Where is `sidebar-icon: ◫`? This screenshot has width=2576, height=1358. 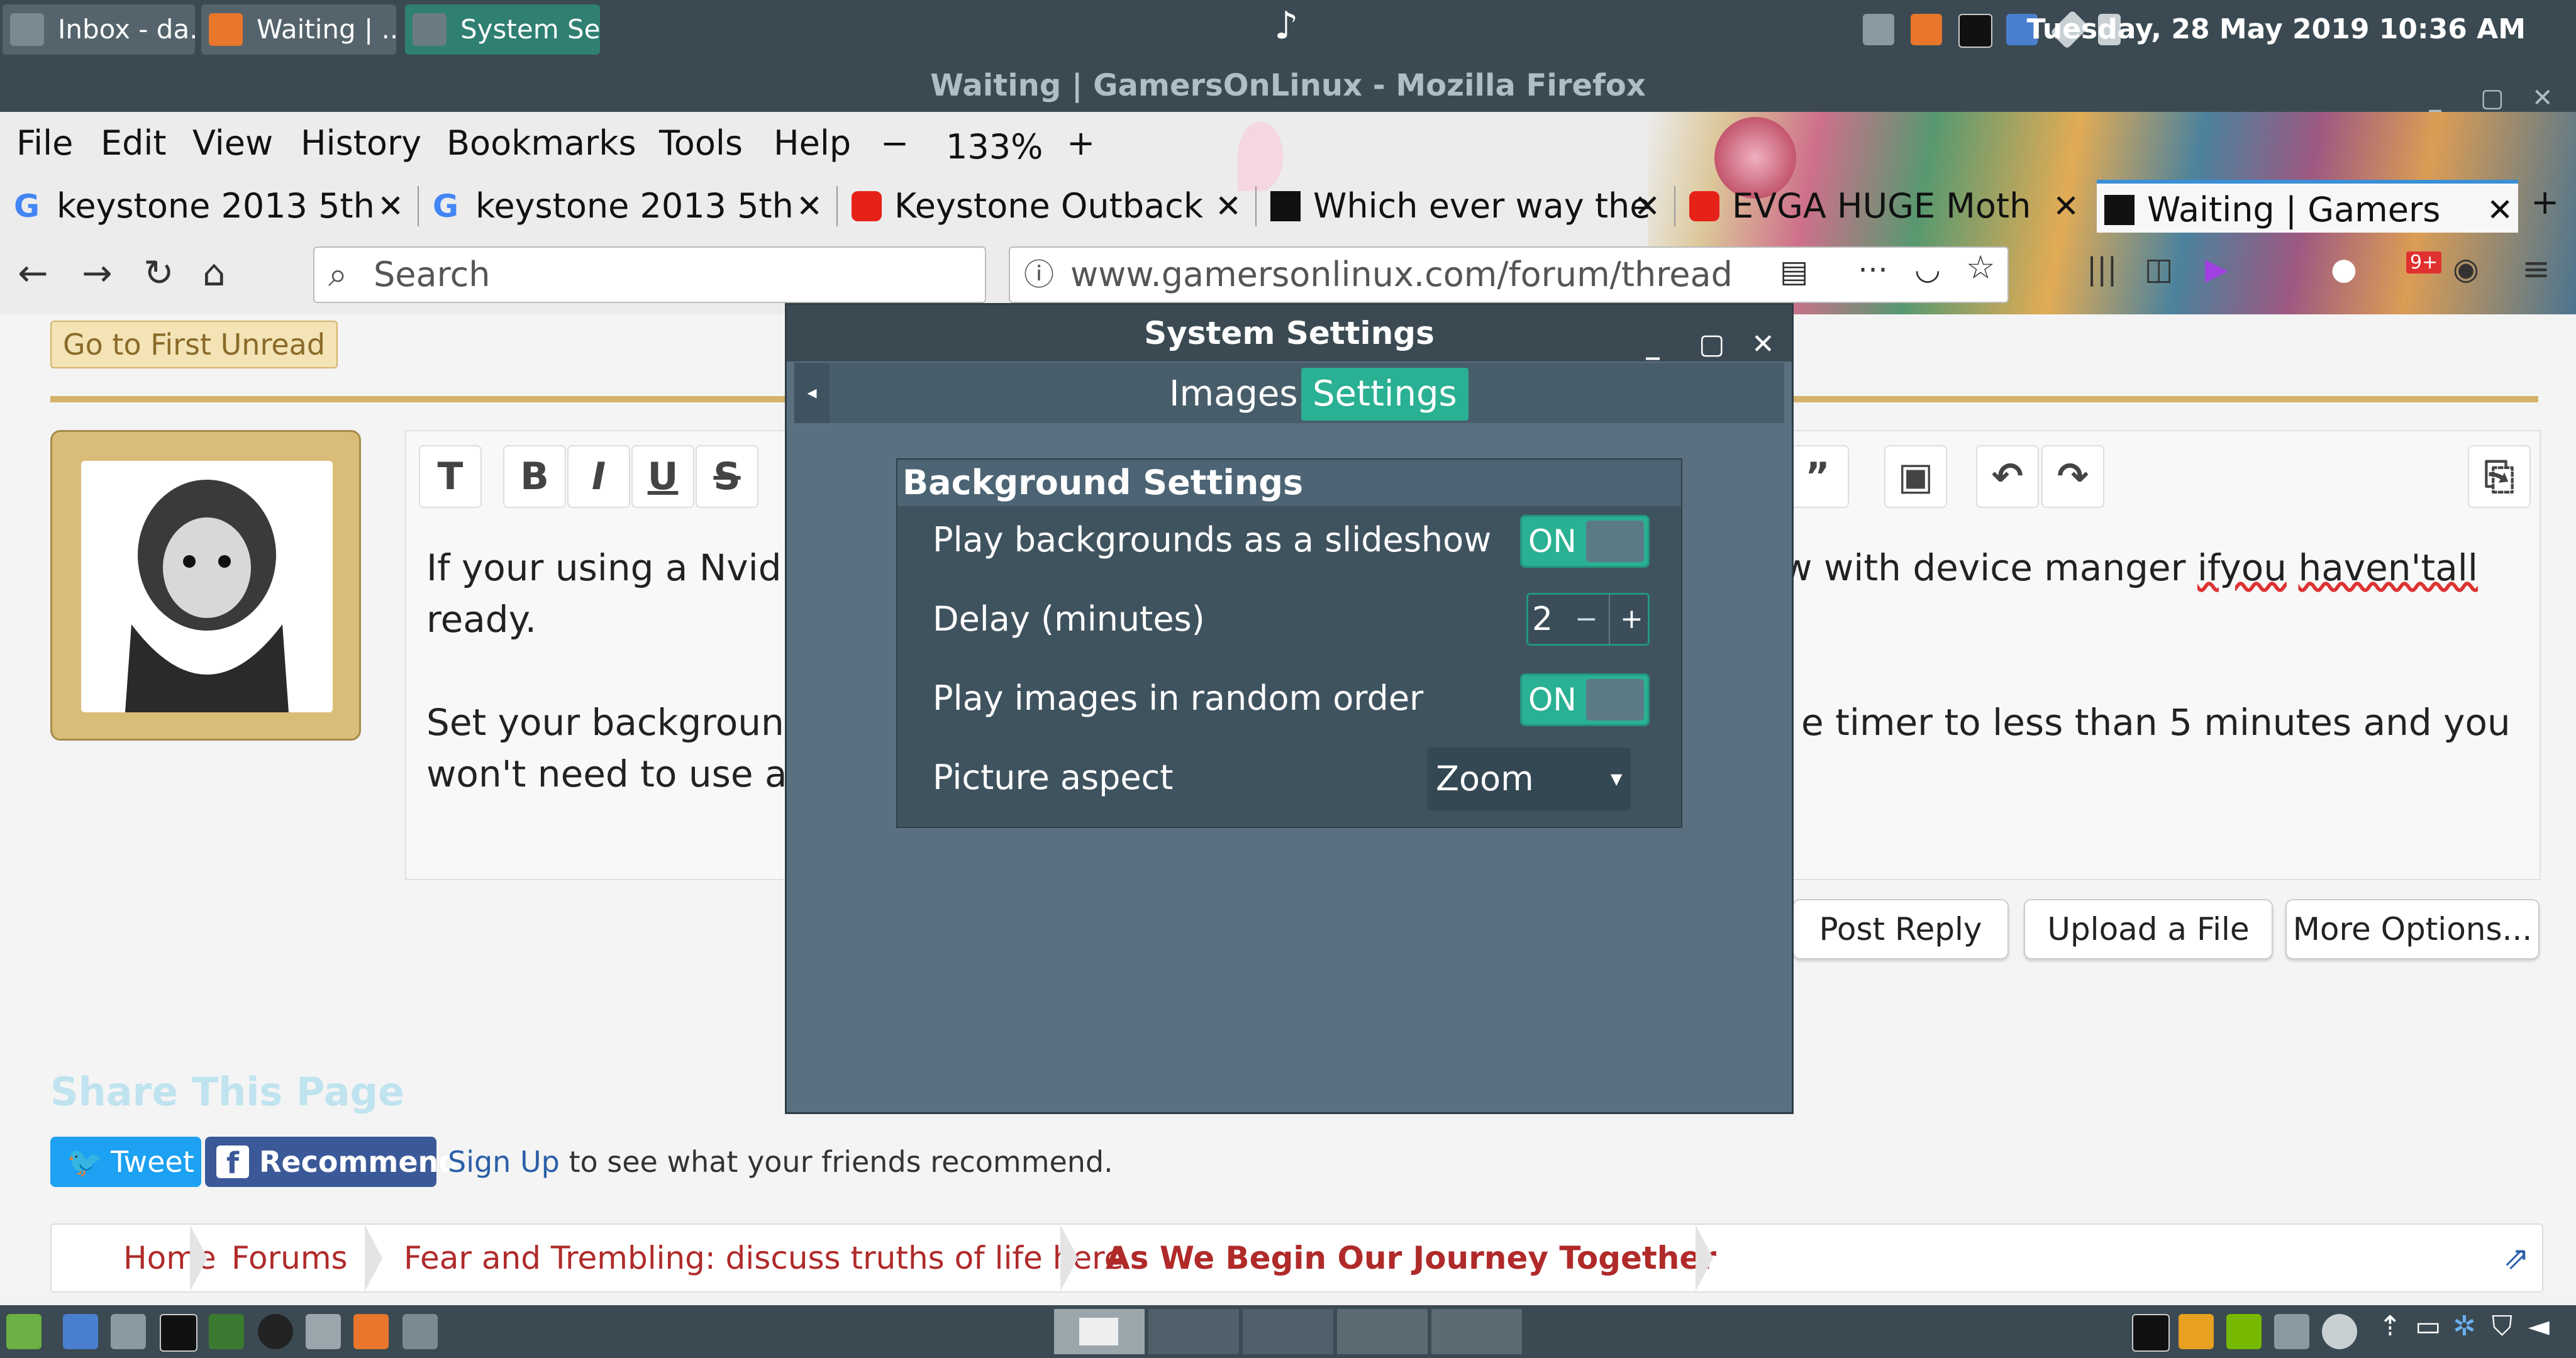
sidebar-icon: ◫ is located at coordinates (2159, 269).